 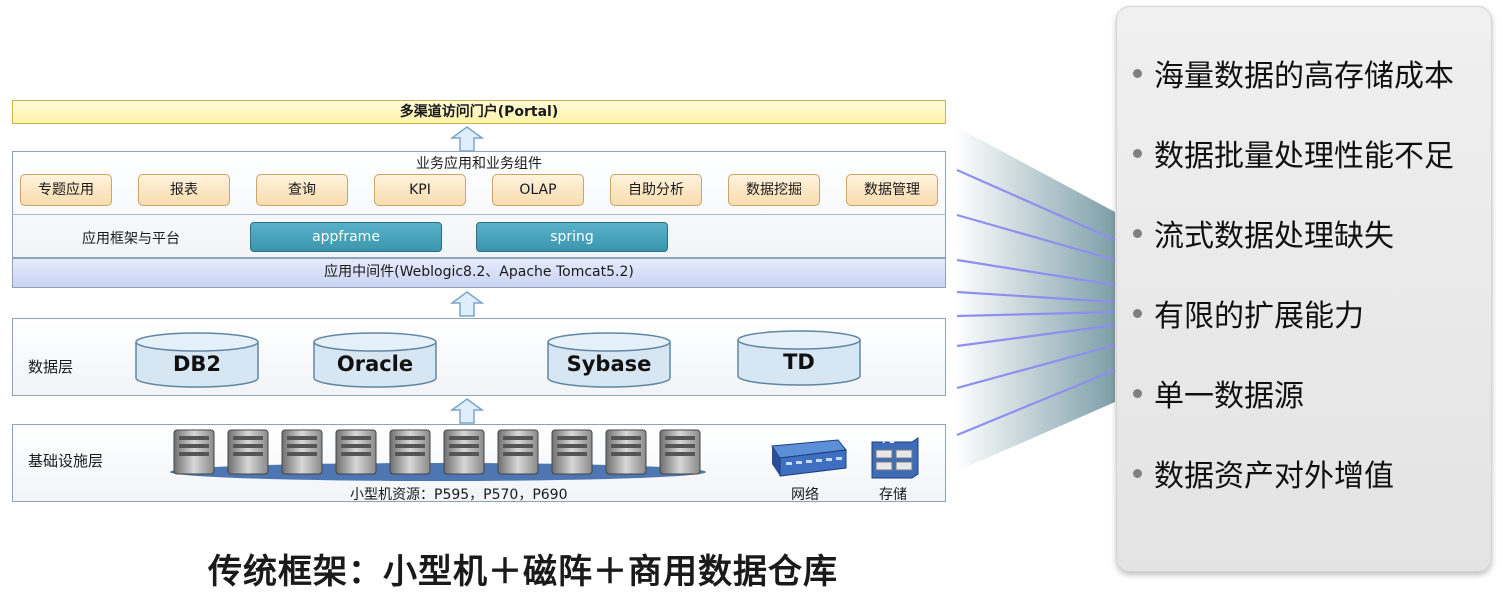 What do you see at coordinates (197, 364) in the screenshot?
I see `db2-label: DB2` at bounding box center [197, 364].